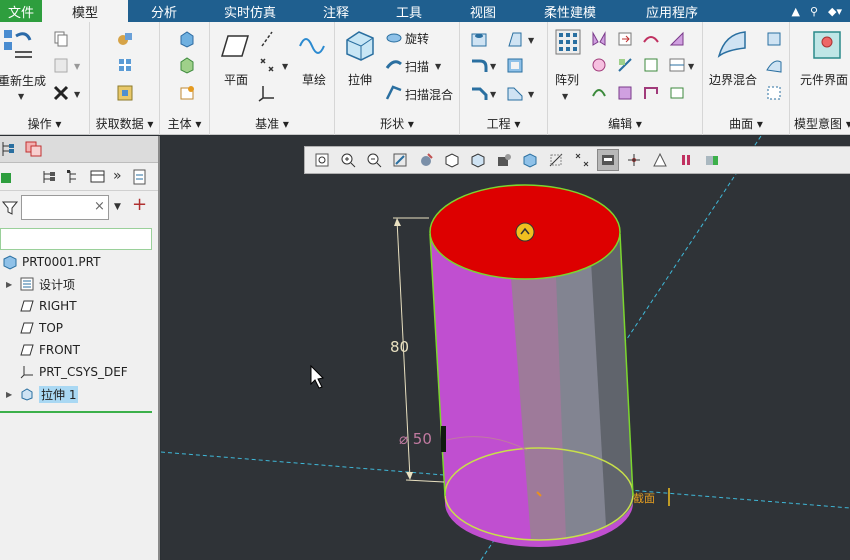 This screenshot has height=560, width=850. What do you see at coordinates (125, 65) in the screenshot?
I see `copy-geometry-icon` at bounding box center [125, 65].